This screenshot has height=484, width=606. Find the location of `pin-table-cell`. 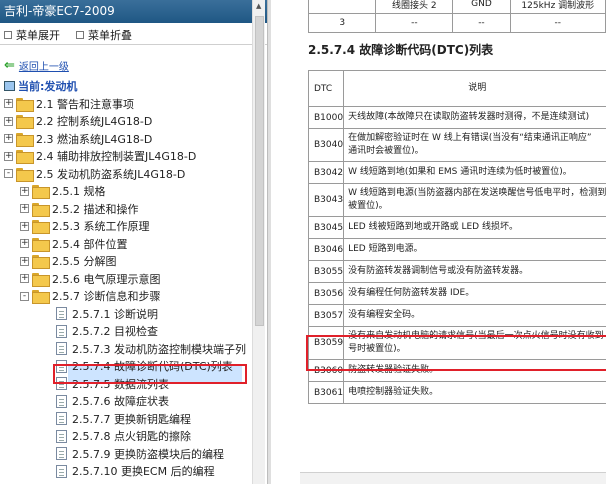

pin-table-cell is located at coordinates (342, 7).